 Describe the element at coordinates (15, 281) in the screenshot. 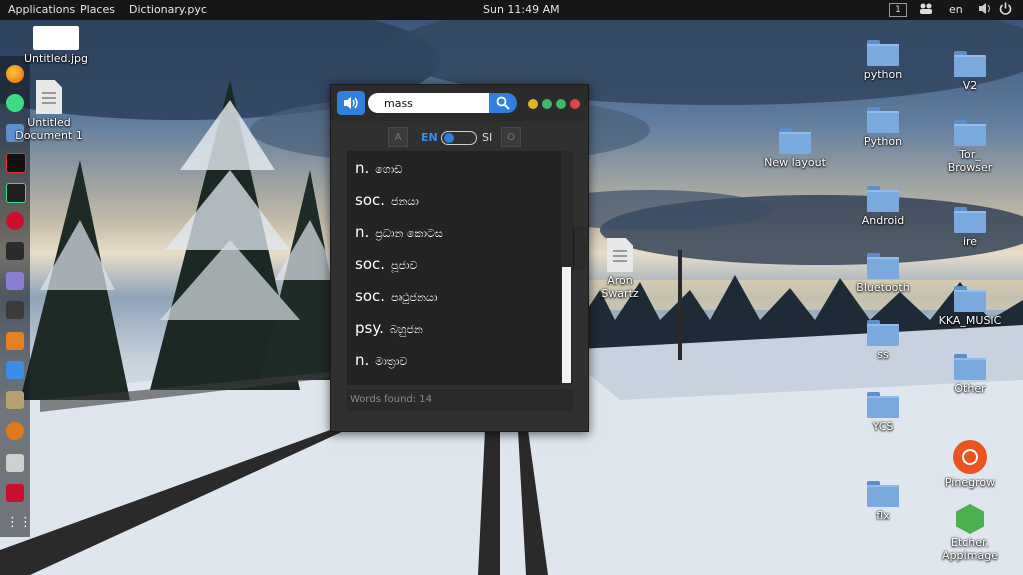

I see `text-editor-icon` at that location.